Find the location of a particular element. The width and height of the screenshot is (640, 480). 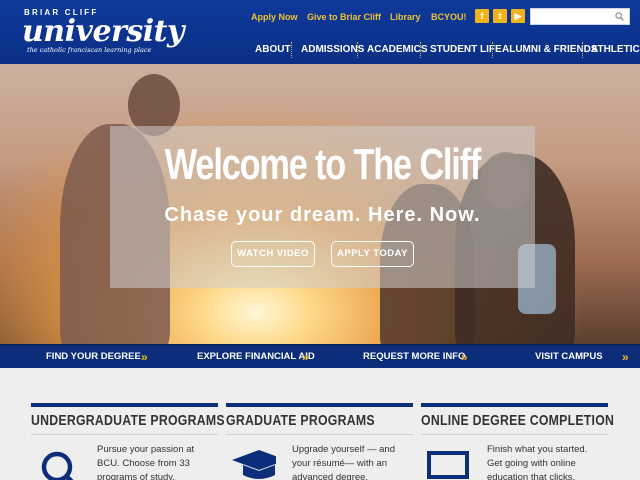

find-your-degree-link: FIND YOUR DEGREE is located at coordinates (93, 356).